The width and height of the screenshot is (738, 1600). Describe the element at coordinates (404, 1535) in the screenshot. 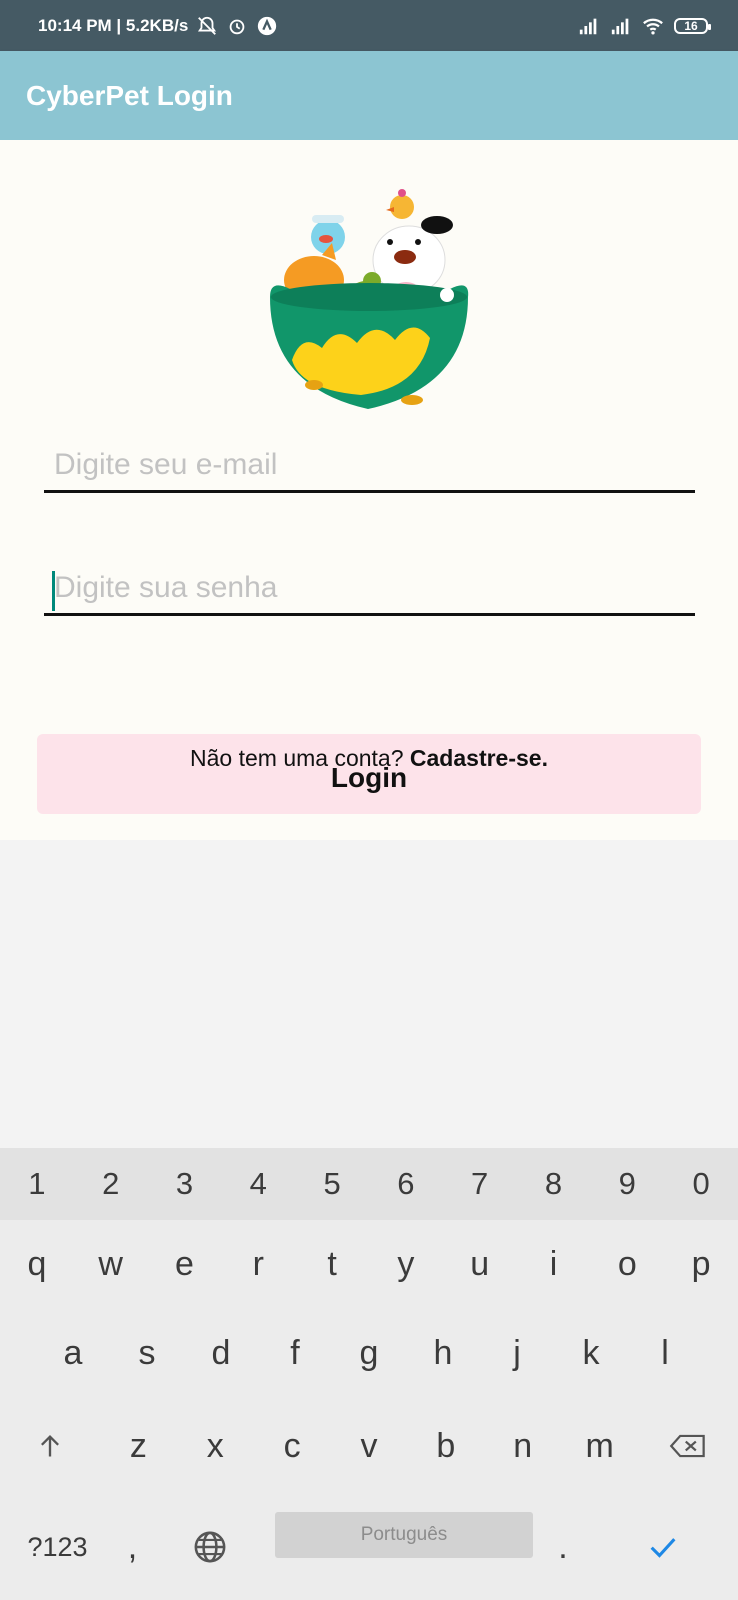

I see `space-bar: Português` at that location.